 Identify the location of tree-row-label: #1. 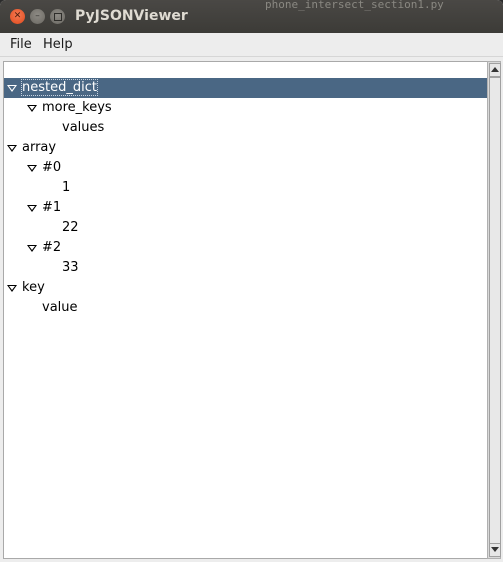
(52, 207).